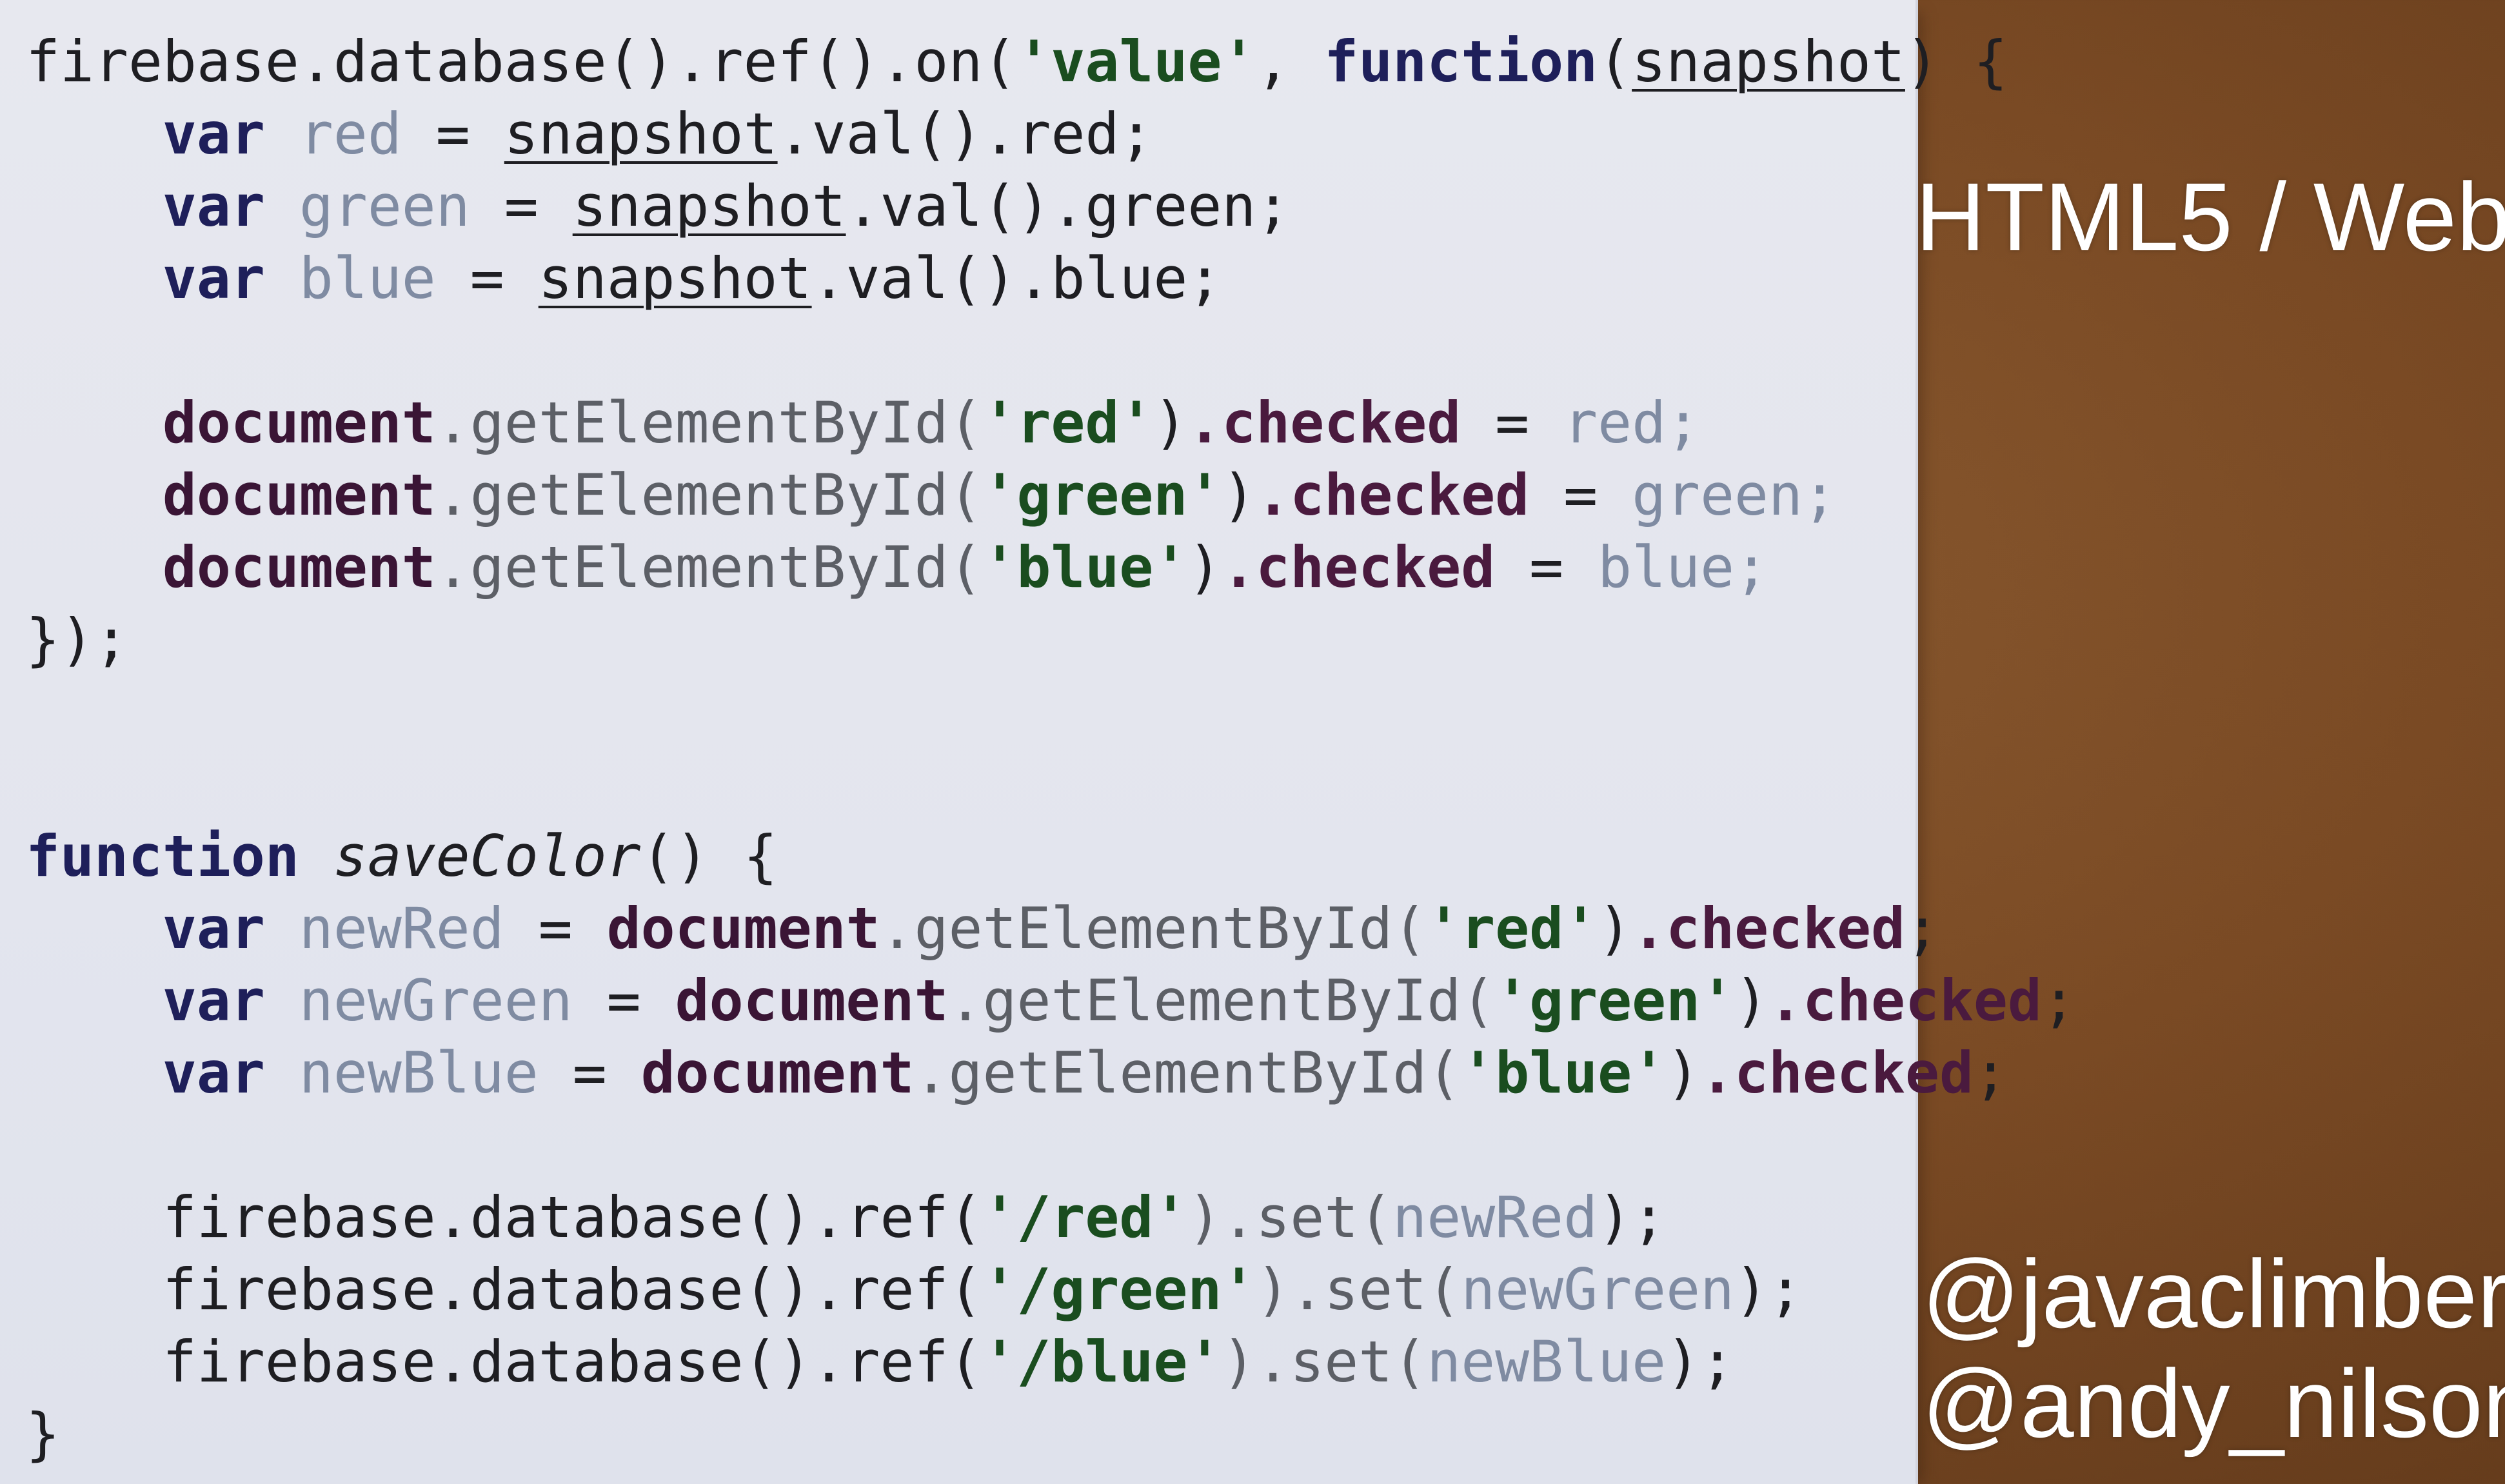 The height and width of the screenshot is (1484, 2505). I want to click on slide-title: HTML5 / Web, so click(2210, 217).